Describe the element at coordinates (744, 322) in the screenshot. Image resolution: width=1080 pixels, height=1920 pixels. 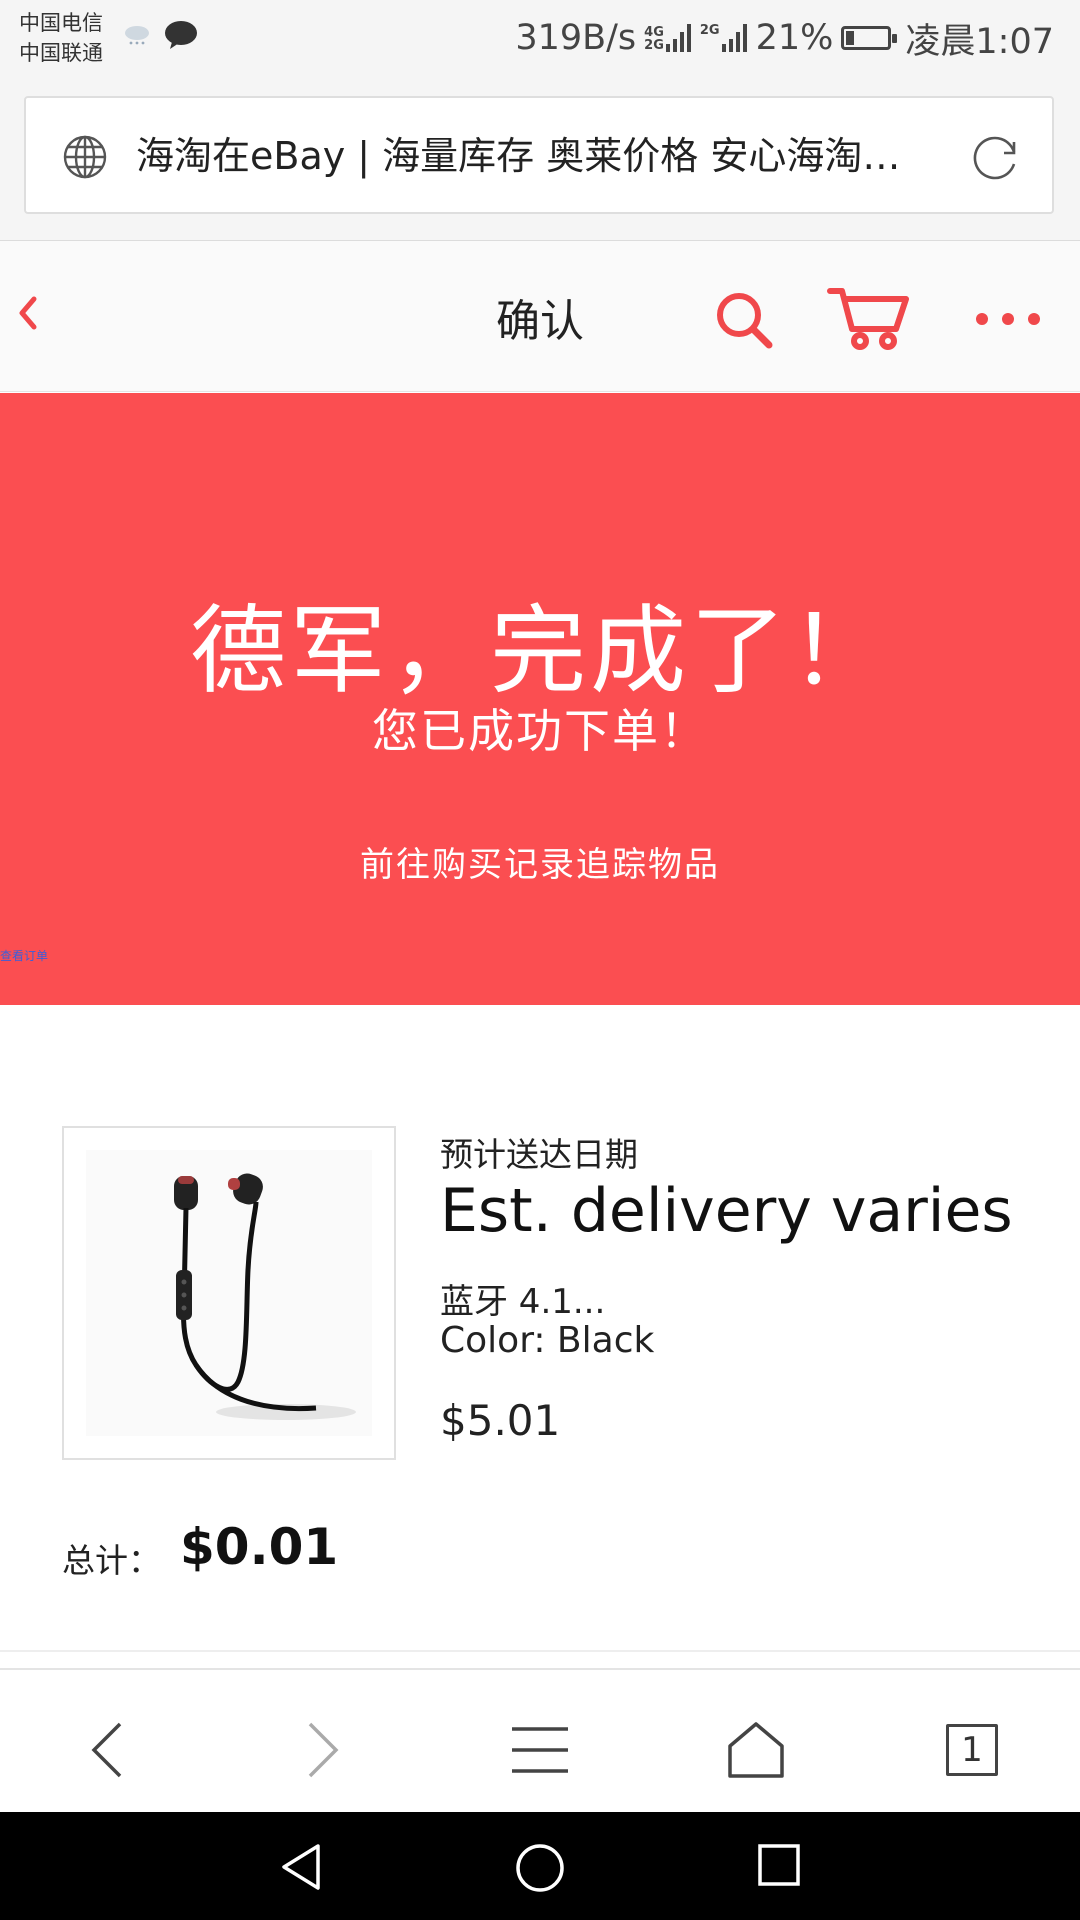
I see `search-icon` at that location.